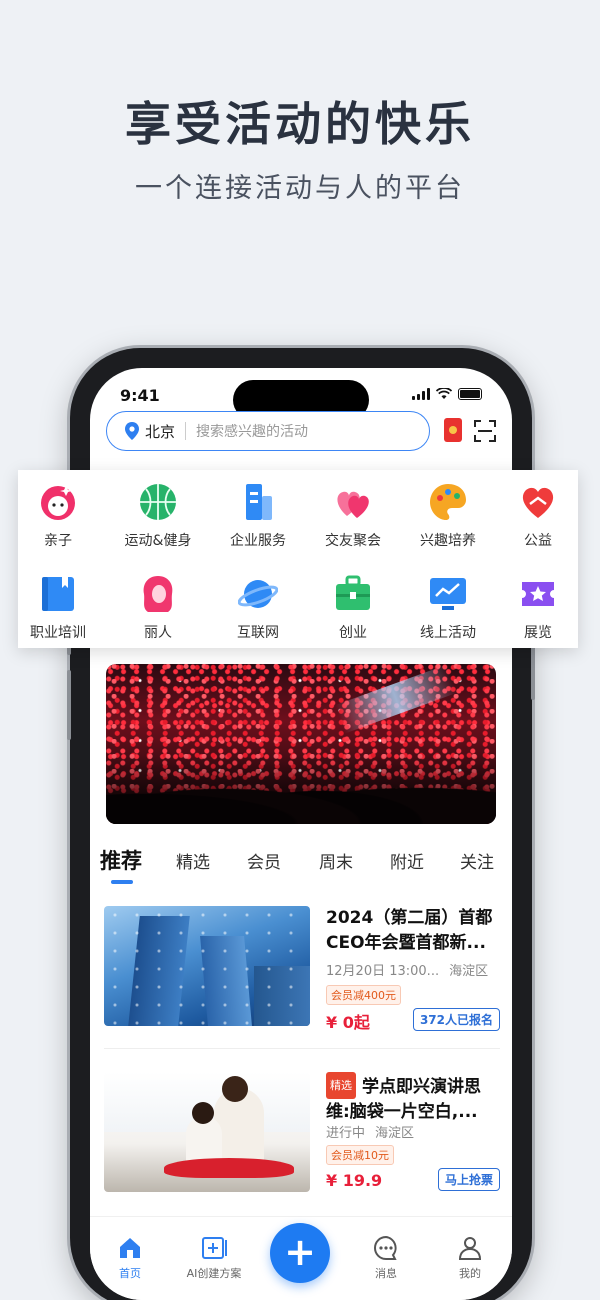 The image size is (600, 1300). What do you see at coordinates (453, 430) in the screenshot?
I see `red-envelope-icon` at bounding box center [453, 430].